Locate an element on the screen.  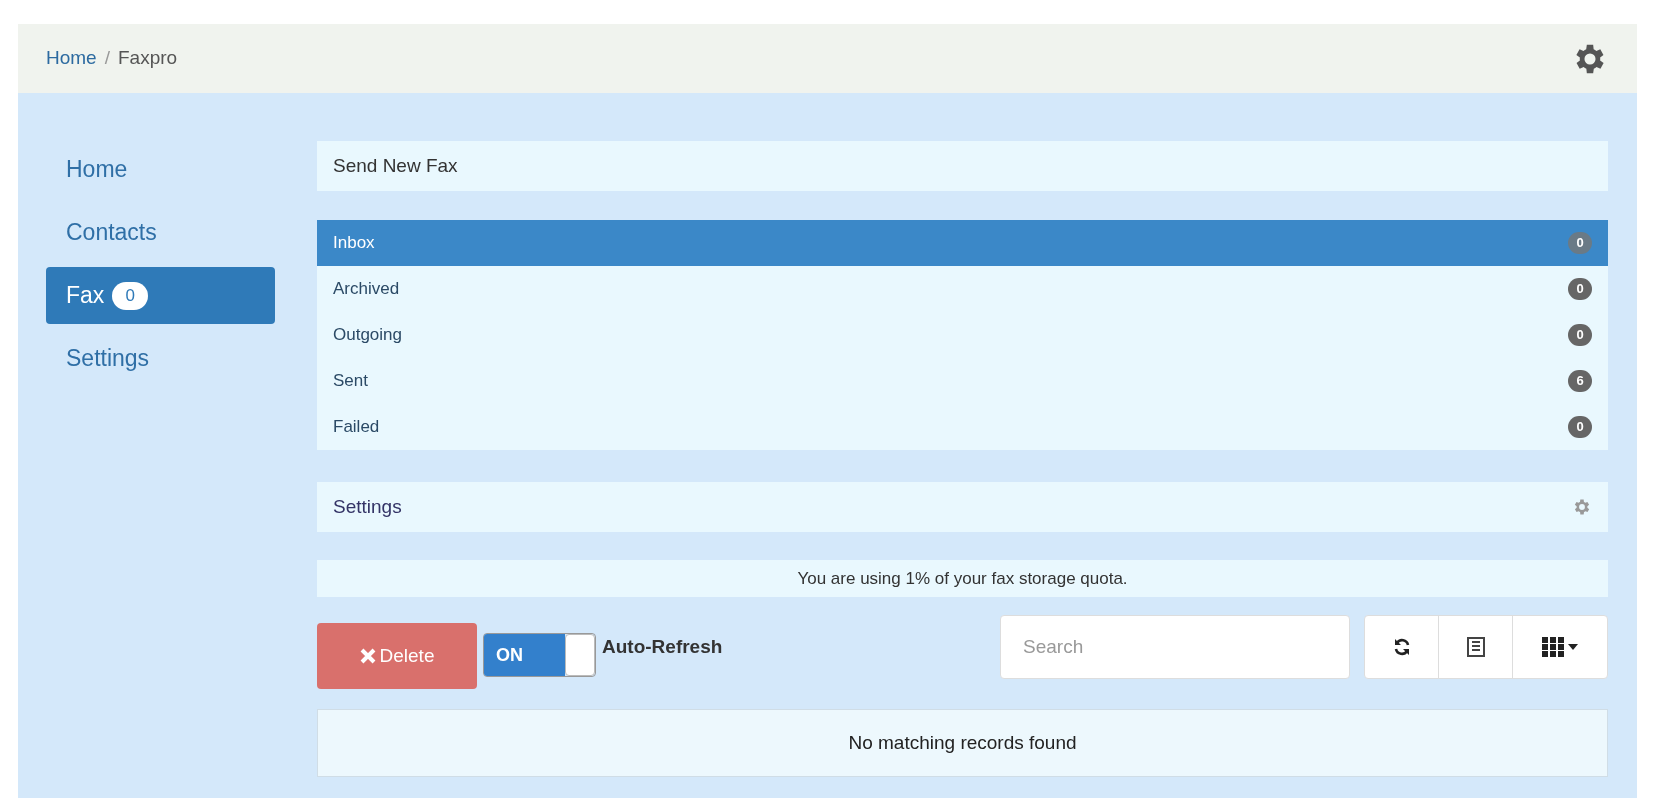
grid-icon is located at coordinates (1553, 647).